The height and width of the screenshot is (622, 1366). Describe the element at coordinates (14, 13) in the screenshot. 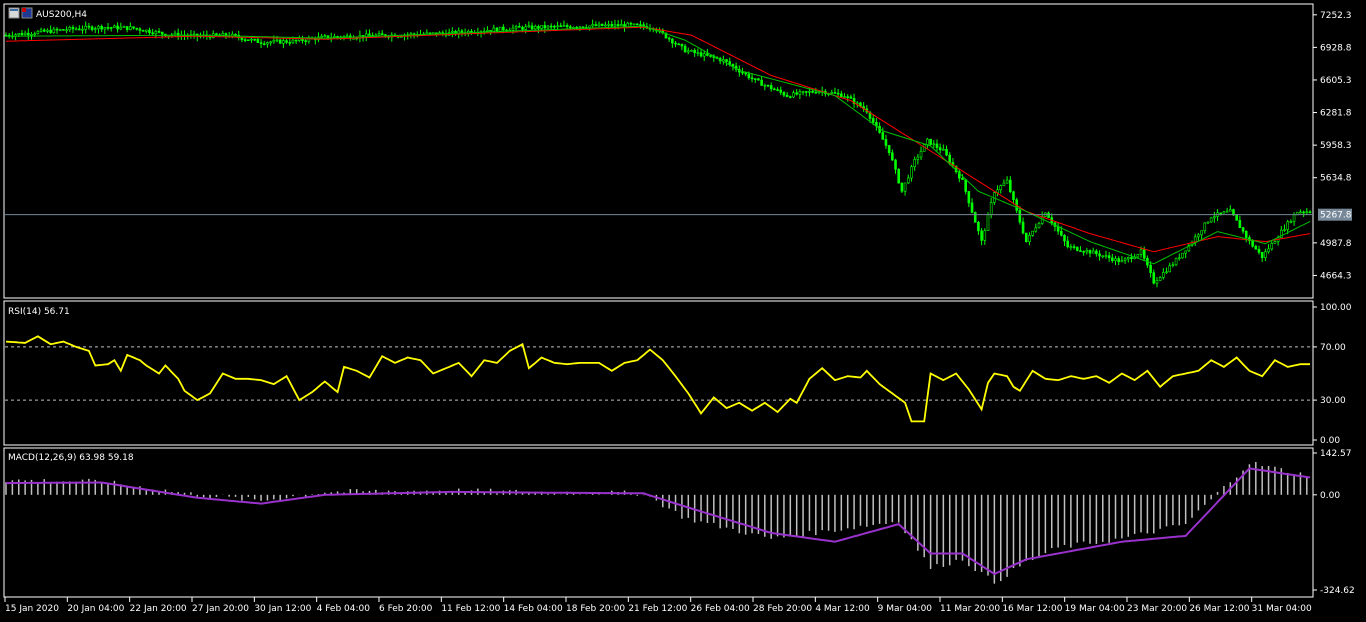

I see `chart-window-icon` at that location.